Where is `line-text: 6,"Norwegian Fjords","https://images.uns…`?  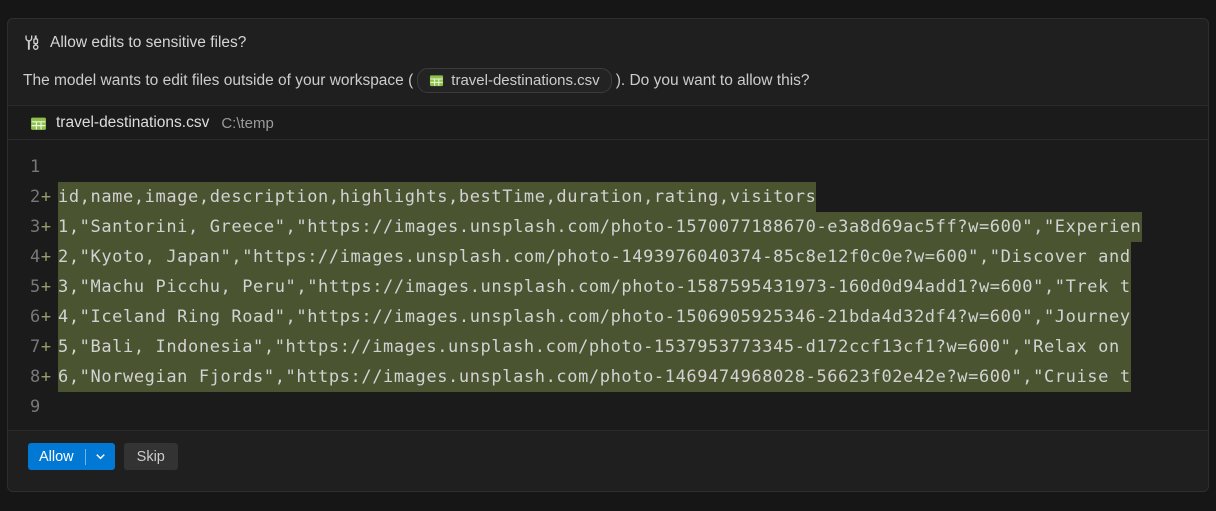
line-text: 6,"Norwegian Fjords","https://images.uns… is located at coordinates (594, 377).